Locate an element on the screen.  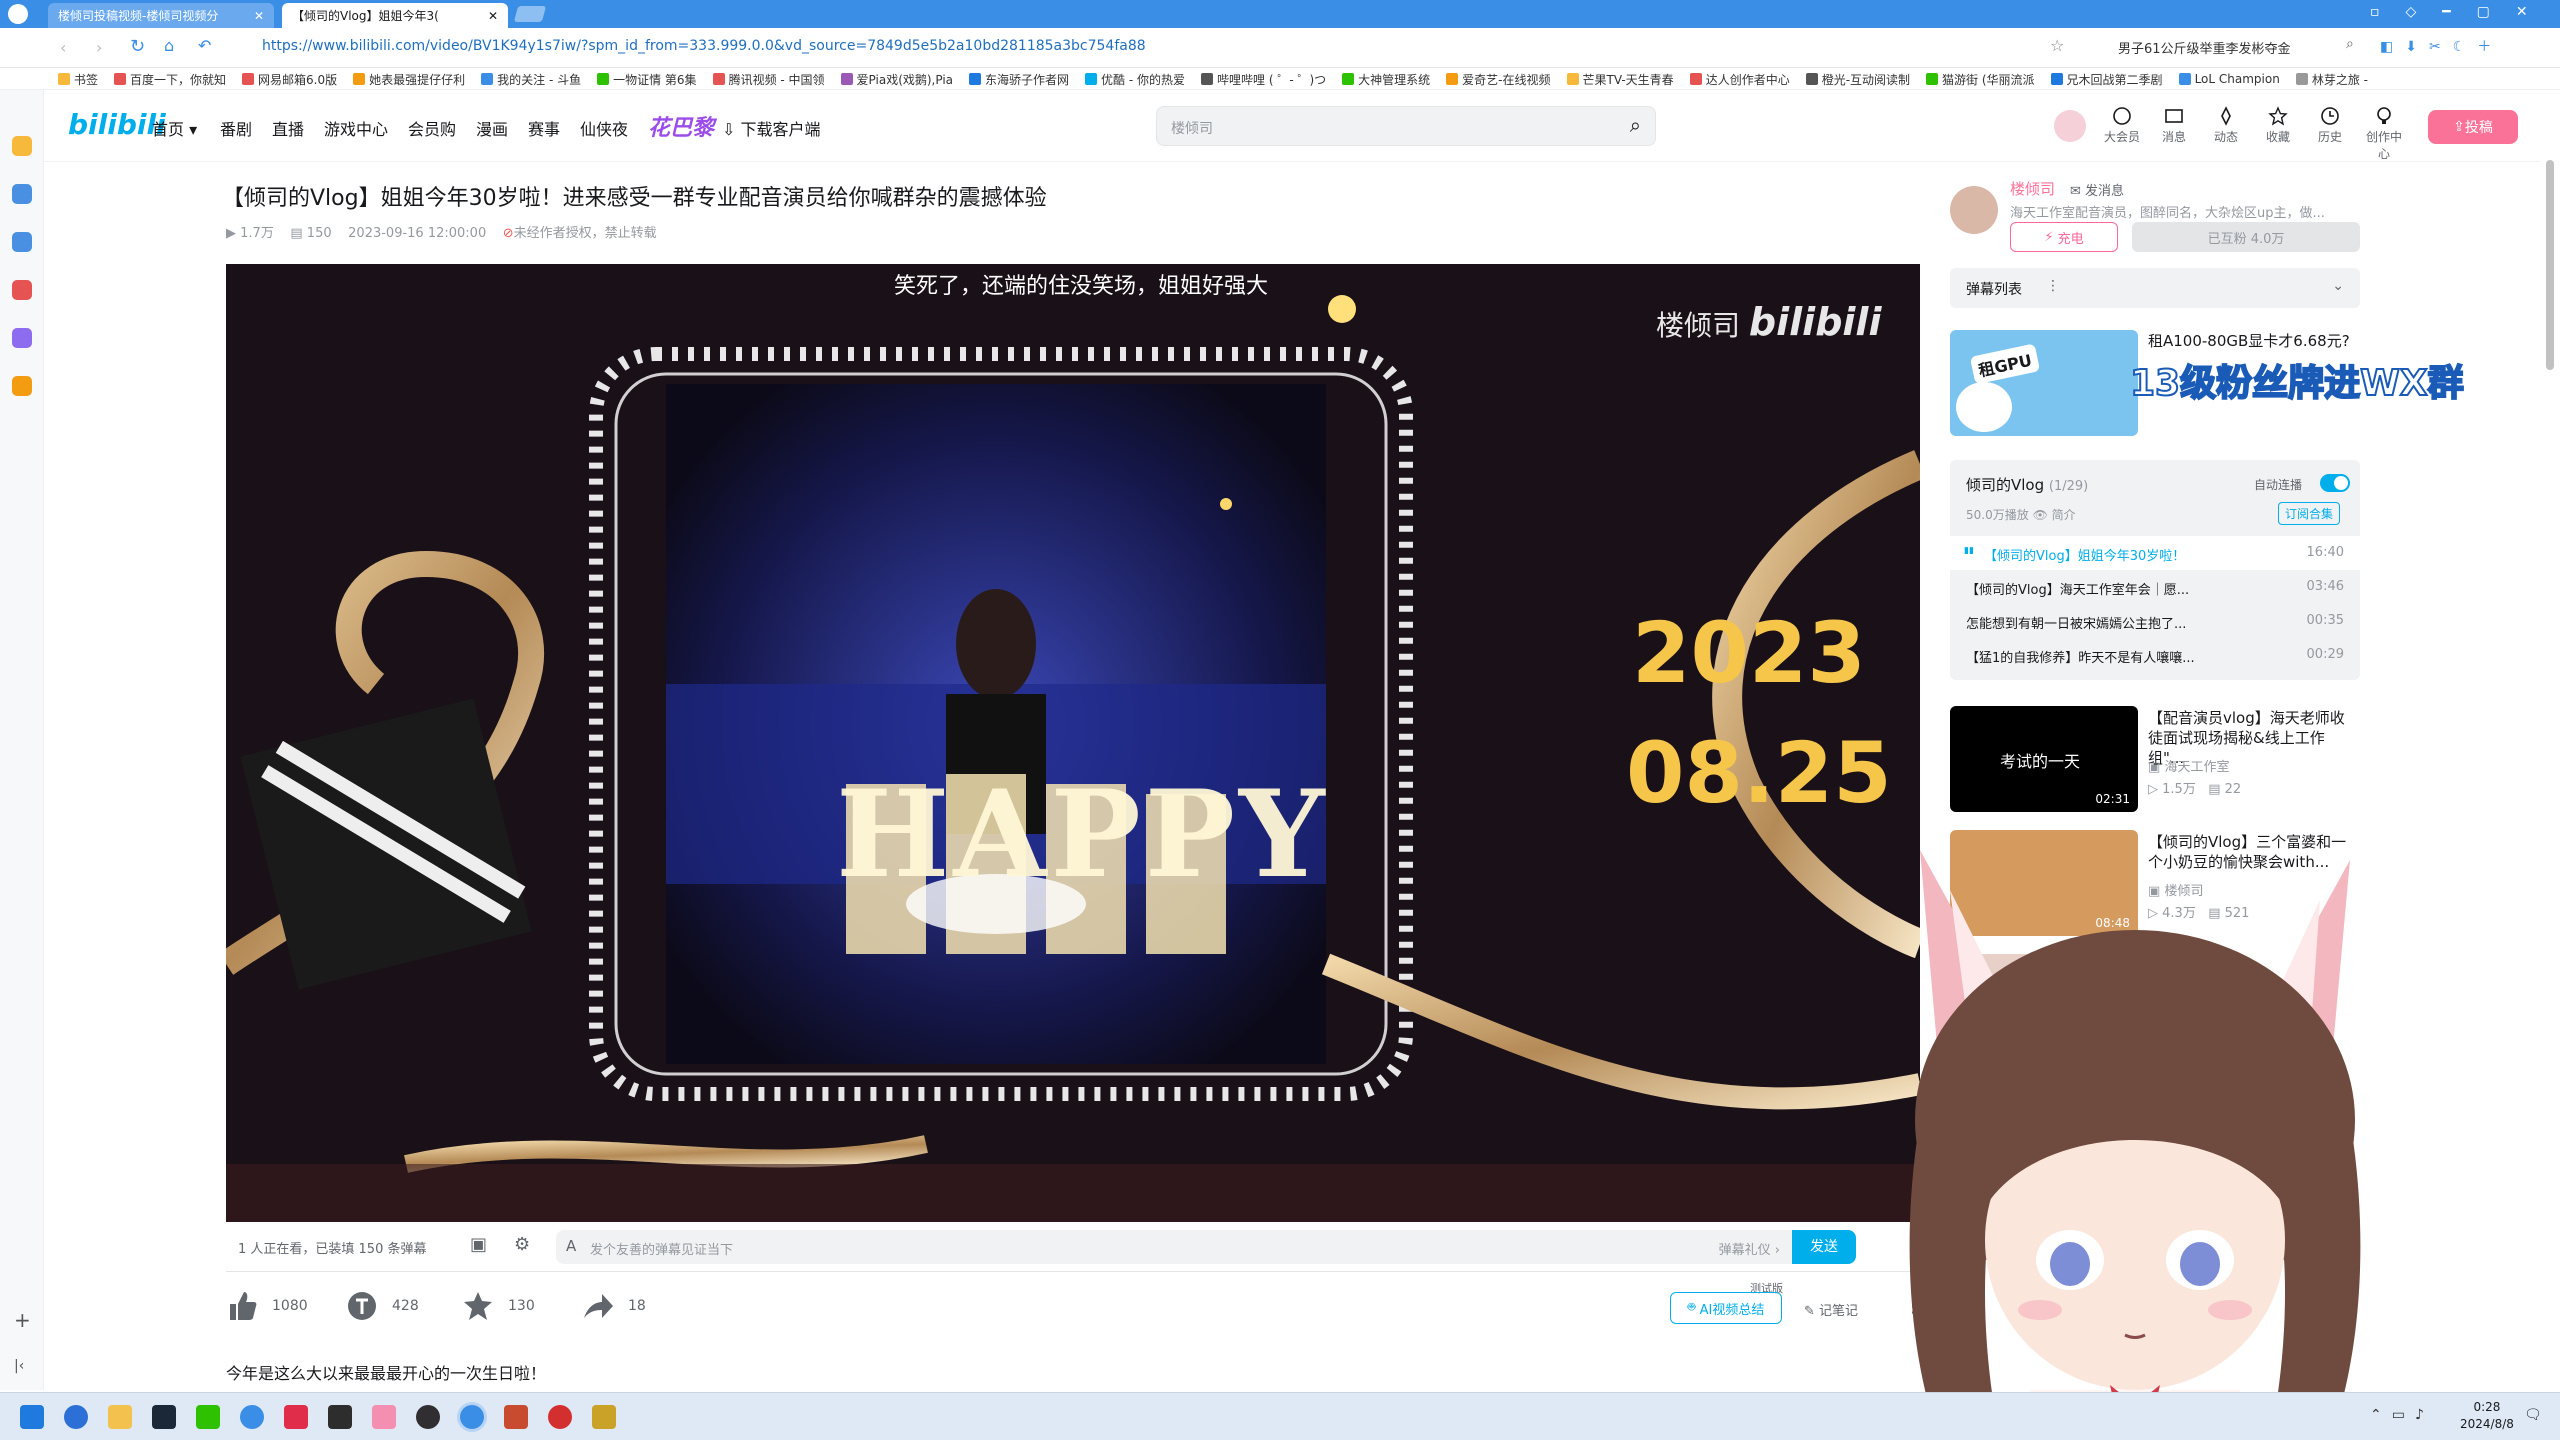
start-icon is located at coordinates (32, 1417).